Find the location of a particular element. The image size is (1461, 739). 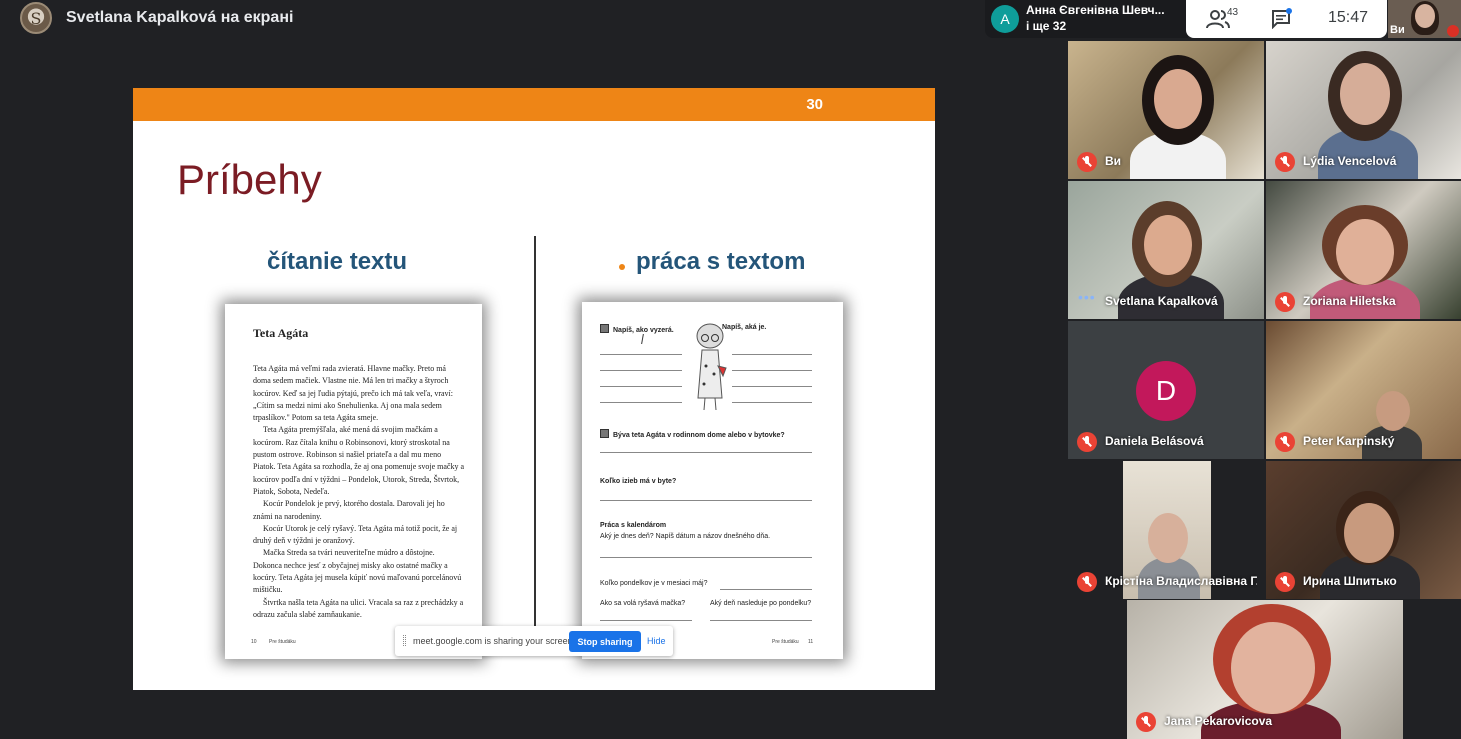

stop-sharing-button: Stop sharing is located at coordinates (605, 641).